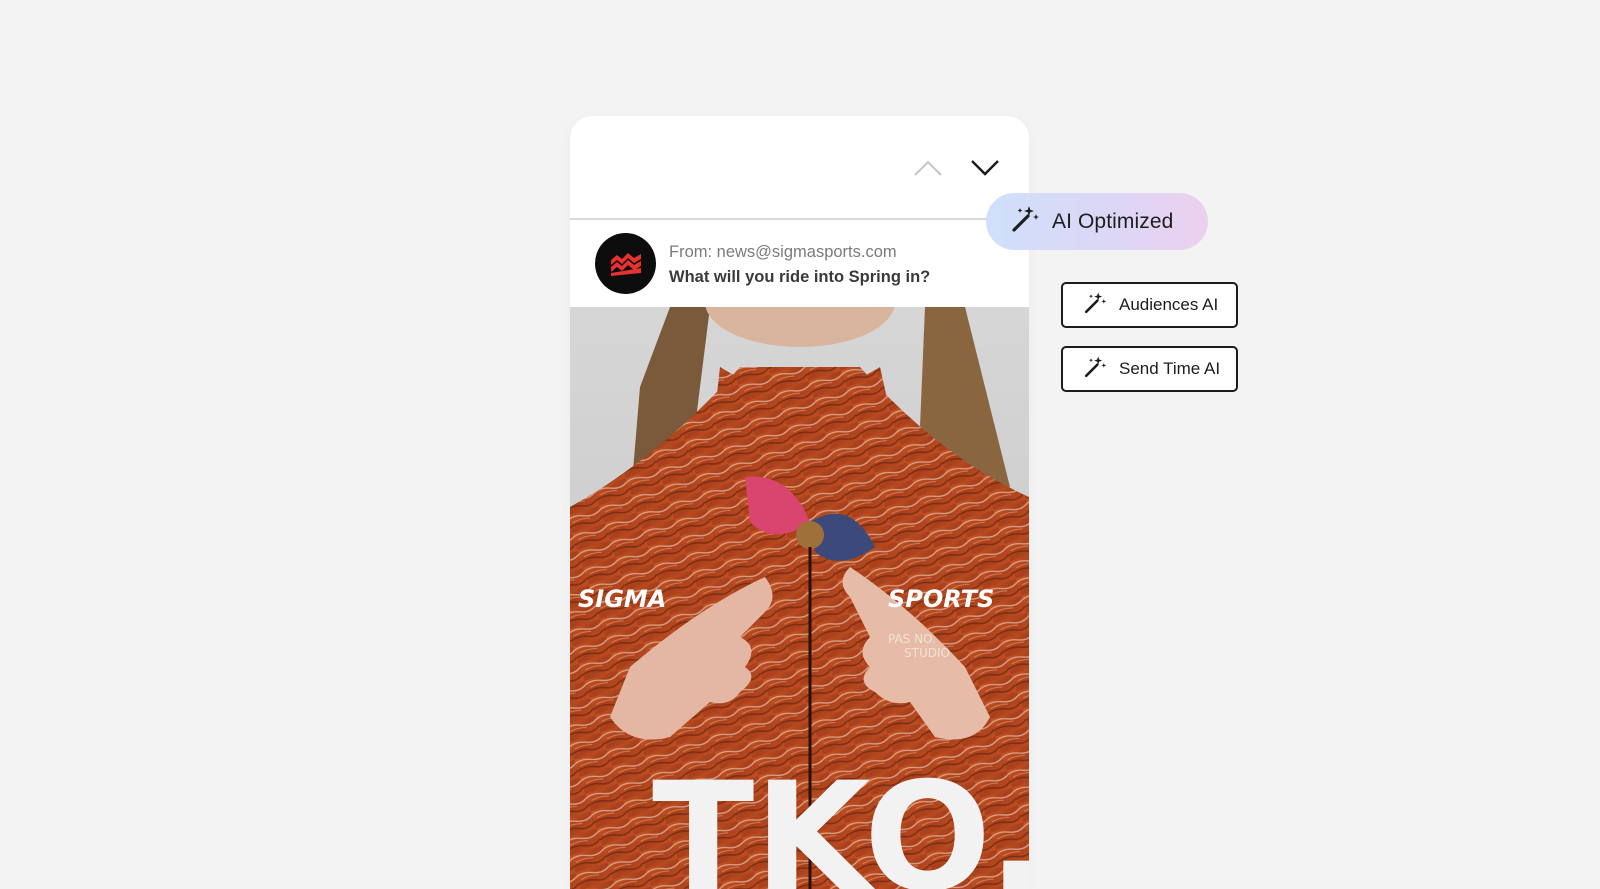 The height and width of the screenshot is (889, 1600). What do you see at coordinates (625, 263) in the screenshot?
I see `sigma-sports-logo` at bounding box center [625, 263].